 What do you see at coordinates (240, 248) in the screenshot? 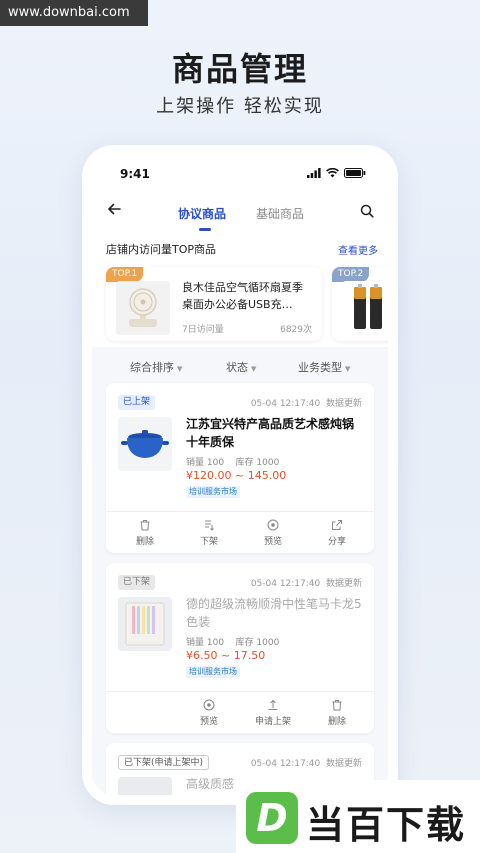
I see `top-products-header: 店铺内访问量TOP商品 查看更多` at bounding box center [240, 248].